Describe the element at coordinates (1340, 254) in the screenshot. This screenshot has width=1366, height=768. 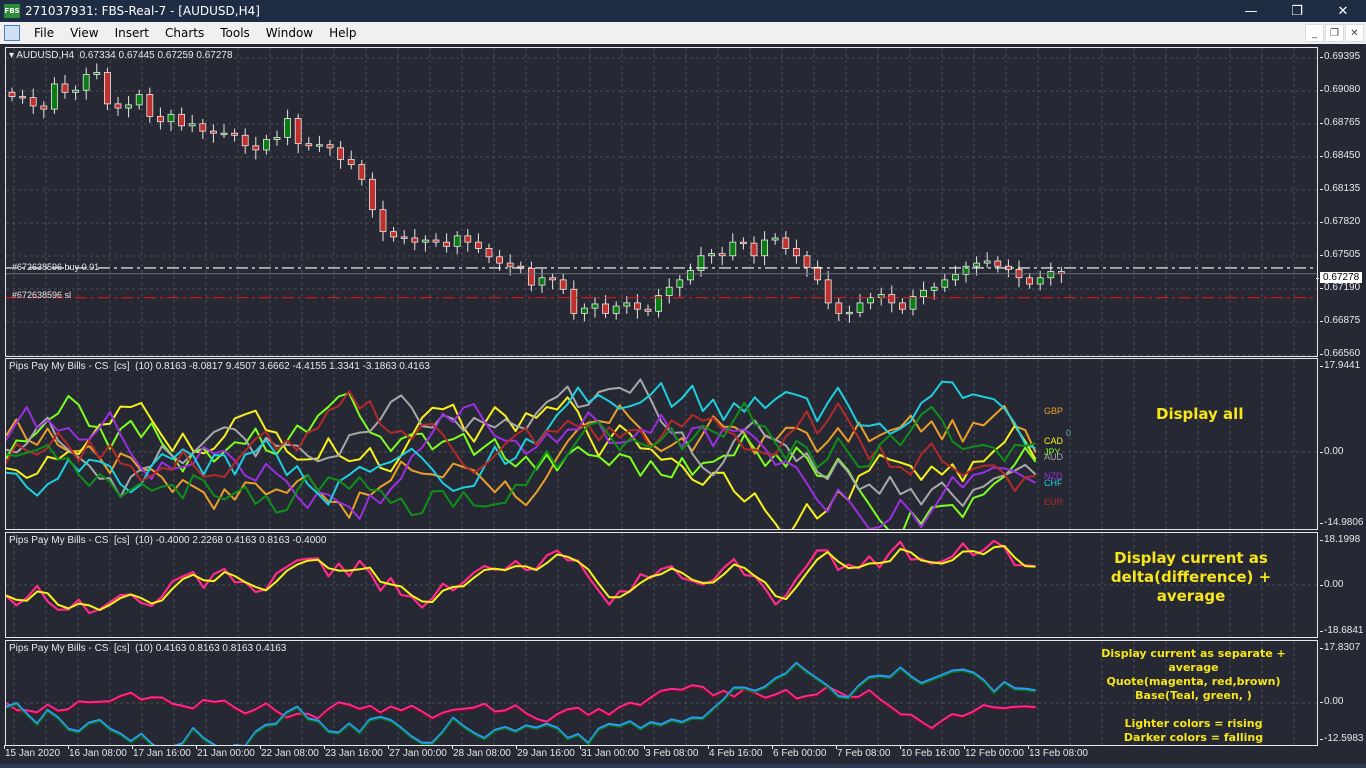
I see `price-tick: 0.67505` at that location.